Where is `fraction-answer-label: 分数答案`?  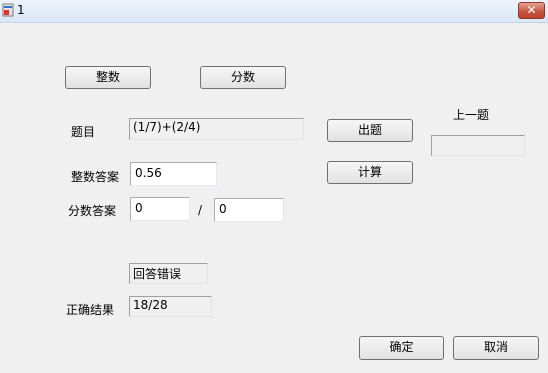 fraction-answer-label: 分数答案 is located at coordinates (92, 211).